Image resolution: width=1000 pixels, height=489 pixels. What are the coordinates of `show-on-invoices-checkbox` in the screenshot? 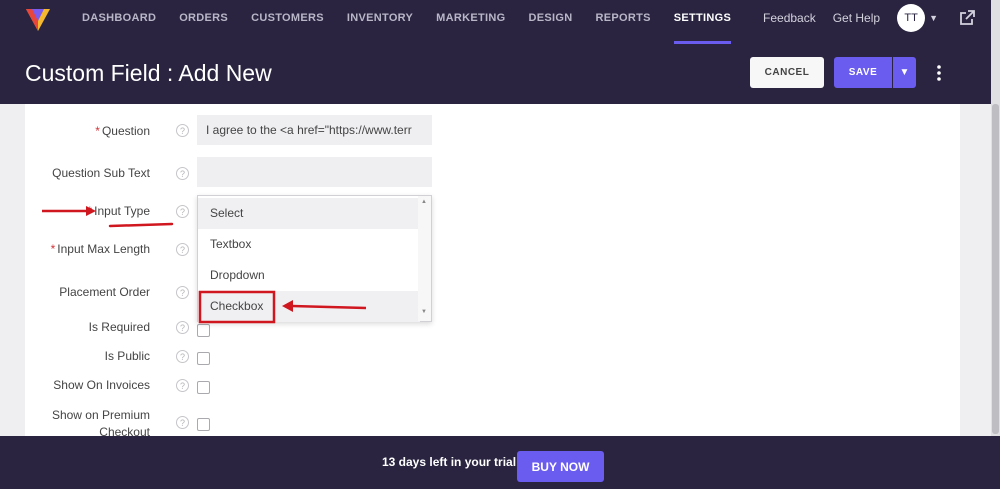 It's located at (203, 387).